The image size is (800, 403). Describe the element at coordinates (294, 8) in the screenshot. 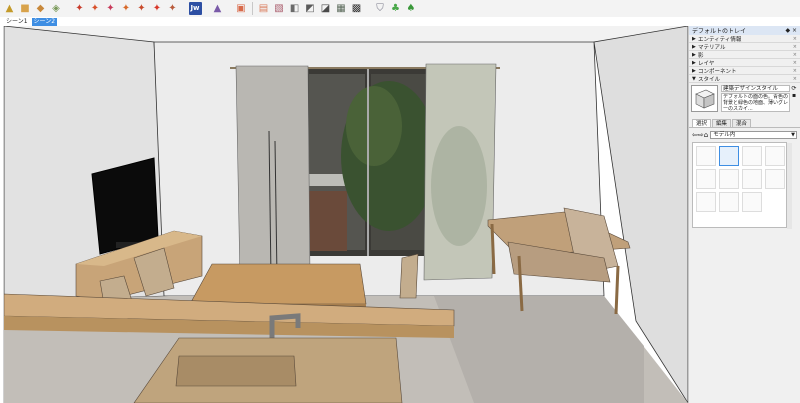

I see `texture-icon: ◧` at that location.